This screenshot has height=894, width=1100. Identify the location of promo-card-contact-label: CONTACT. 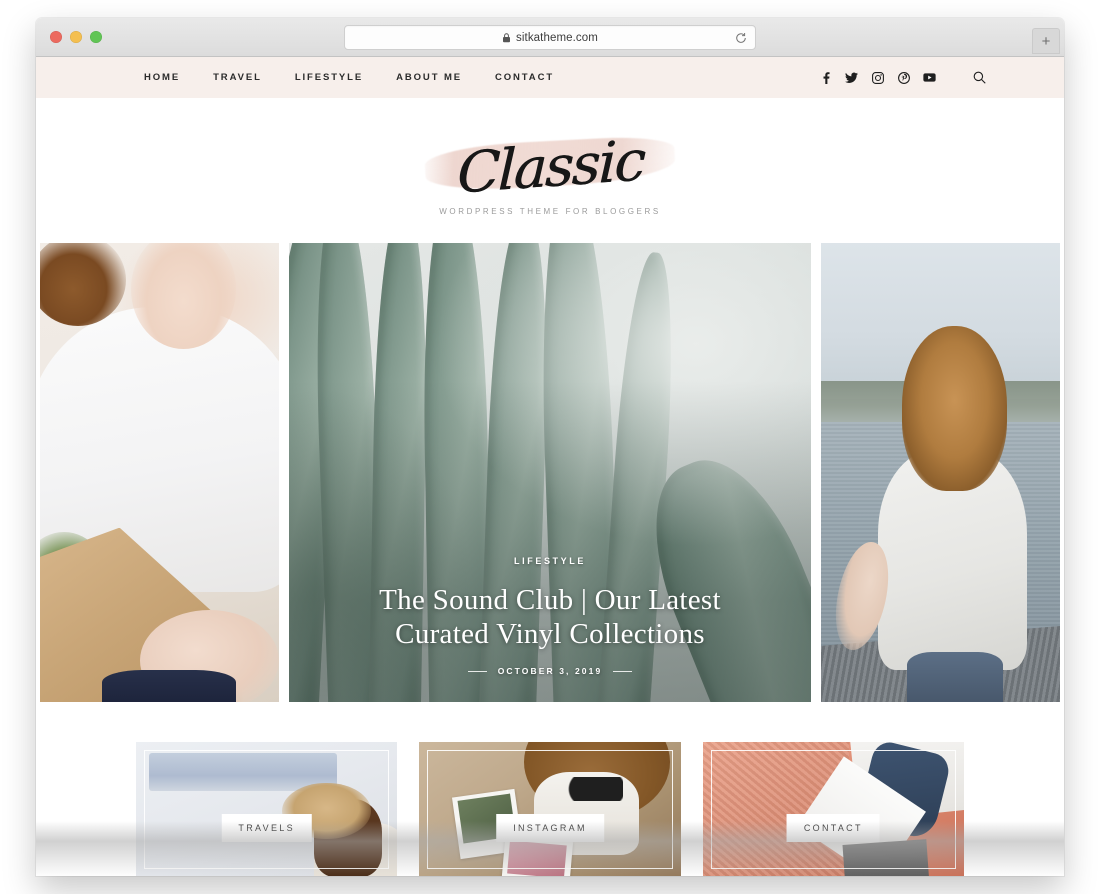
(833, 828).